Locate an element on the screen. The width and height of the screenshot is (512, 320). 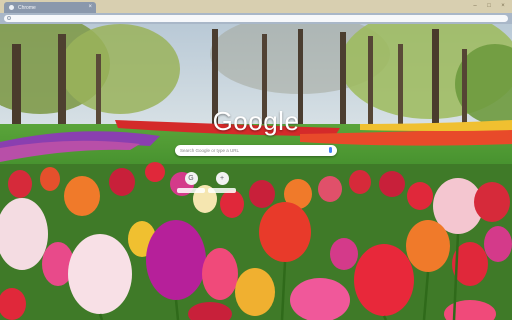
maximize-icon: □ is located at coordinates (489, 6).